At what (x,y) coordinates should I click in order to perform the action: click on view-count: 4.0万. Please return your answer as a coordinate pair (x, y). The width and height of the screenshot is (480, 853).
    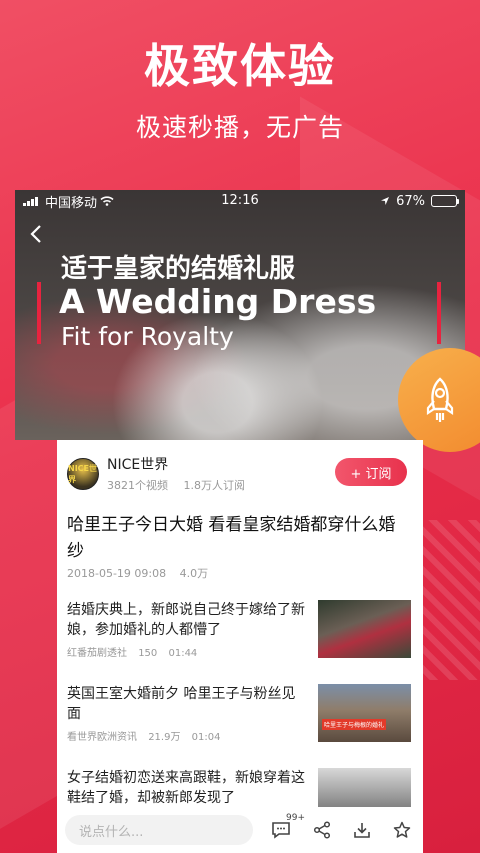
    Looking at the image, I should click on (194, 573).